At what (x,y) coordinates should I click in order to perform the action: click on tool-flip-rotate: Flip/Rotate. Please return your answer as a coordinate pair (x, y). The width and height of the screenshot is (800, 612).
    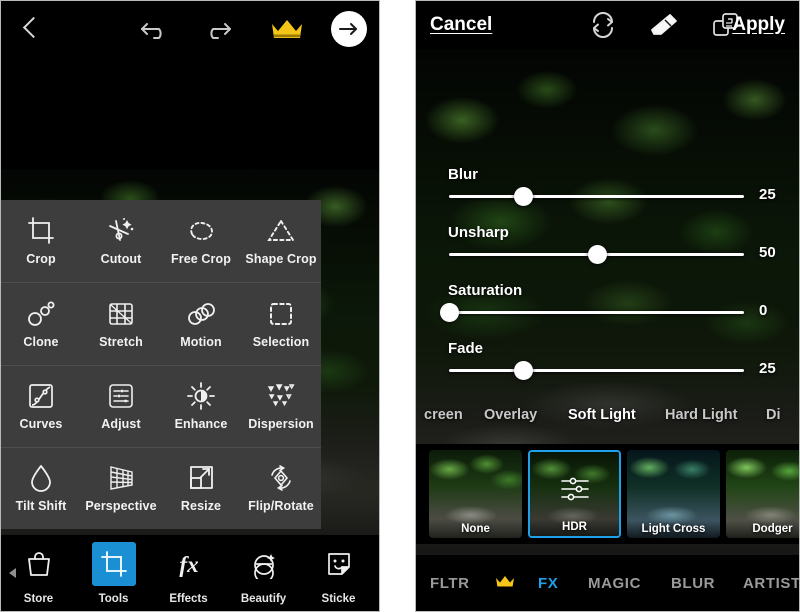
    Looking at the image, I should click on (281, 488).